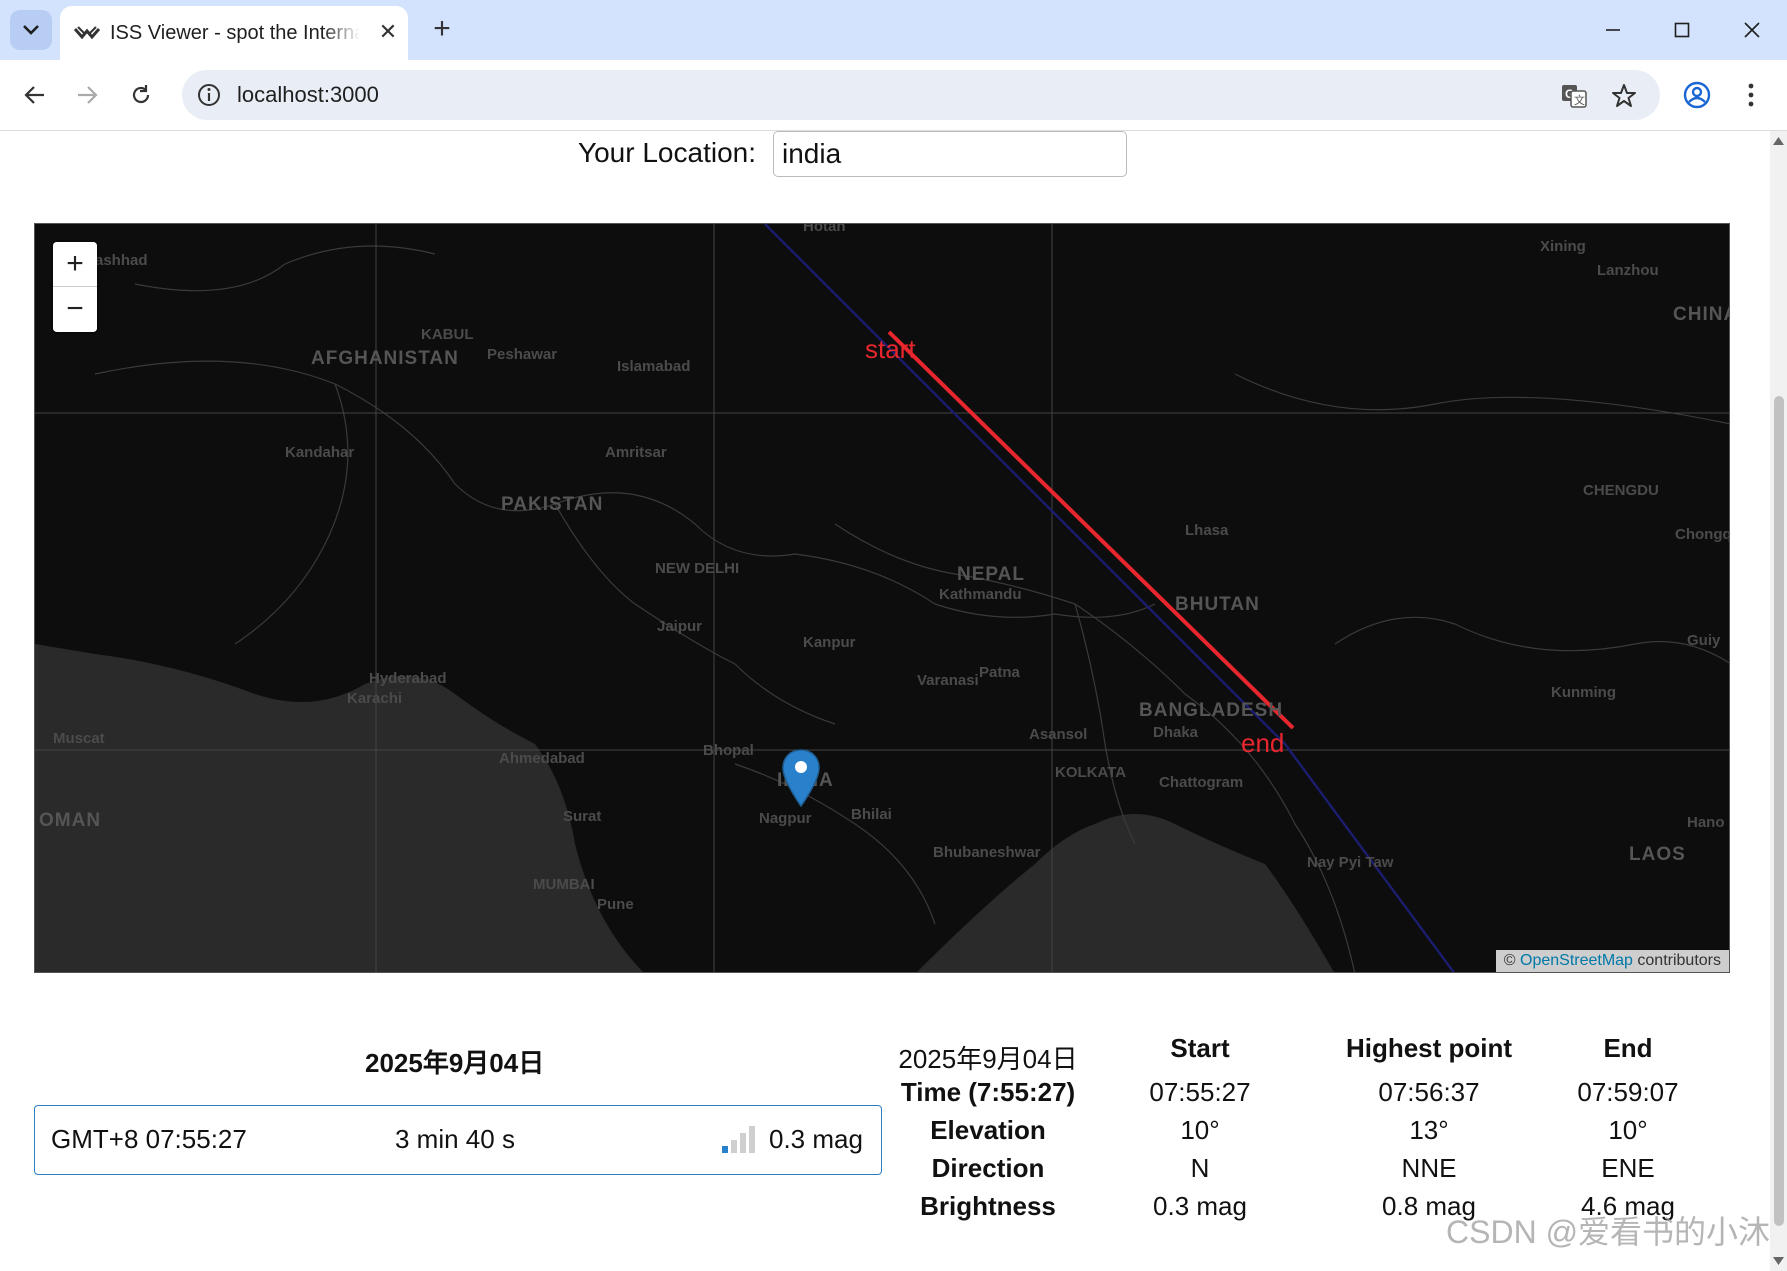 Image resolution: width=1787 pixels, height=1271 pixels. What do you see at coordinates (522, 354) in the screenshot?
I see `map-label-peshawar: Peshawar` at bounding box center [522, 354].